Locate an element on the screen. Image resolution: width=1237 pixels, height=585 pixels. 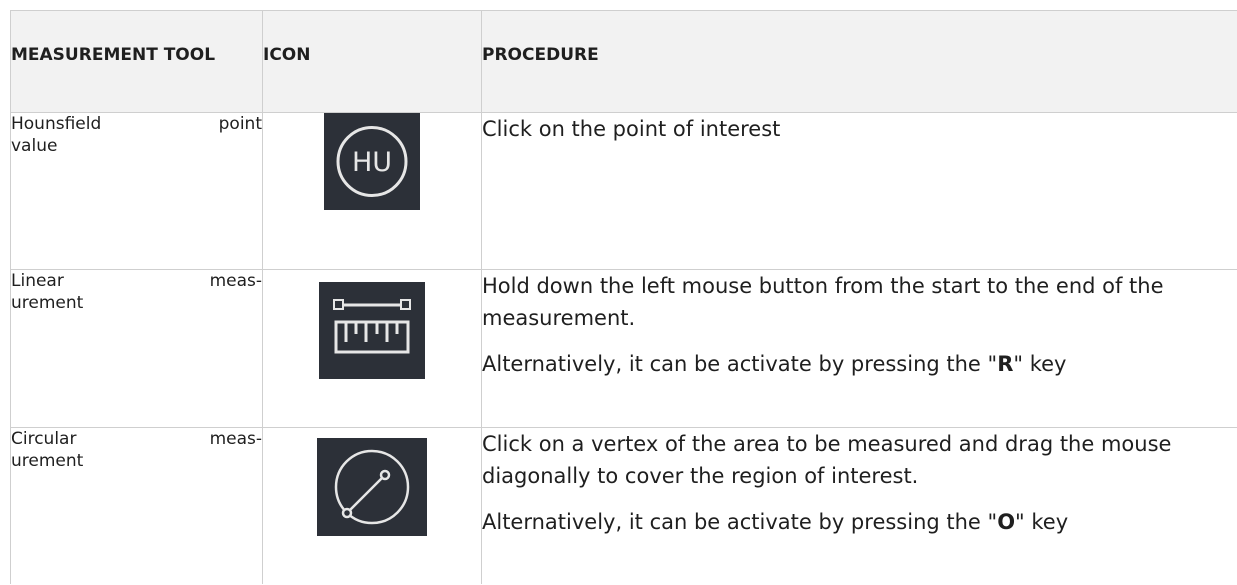
icon-cell: HU is located at coordinates (372, 191).